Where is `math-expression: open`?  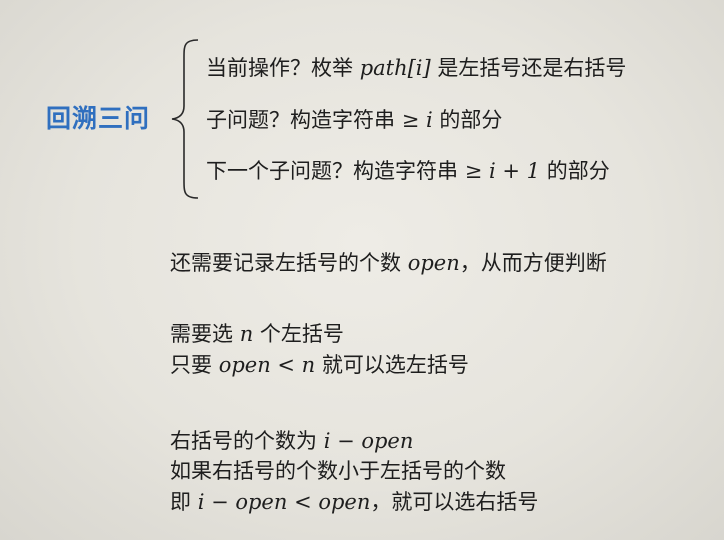 math-expression: open is located at coordinates (433, 263).